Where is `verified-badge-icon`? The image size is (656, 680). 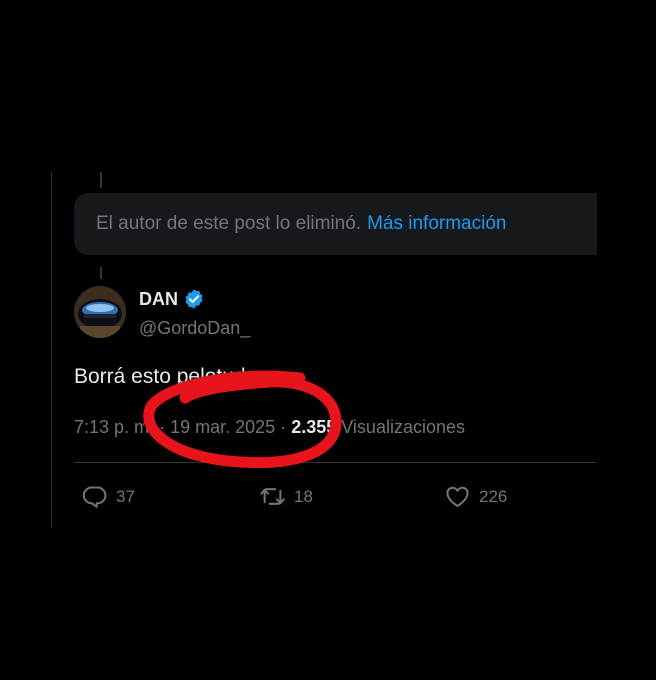
verified-badge-icon is located at coordinates (194, 299).